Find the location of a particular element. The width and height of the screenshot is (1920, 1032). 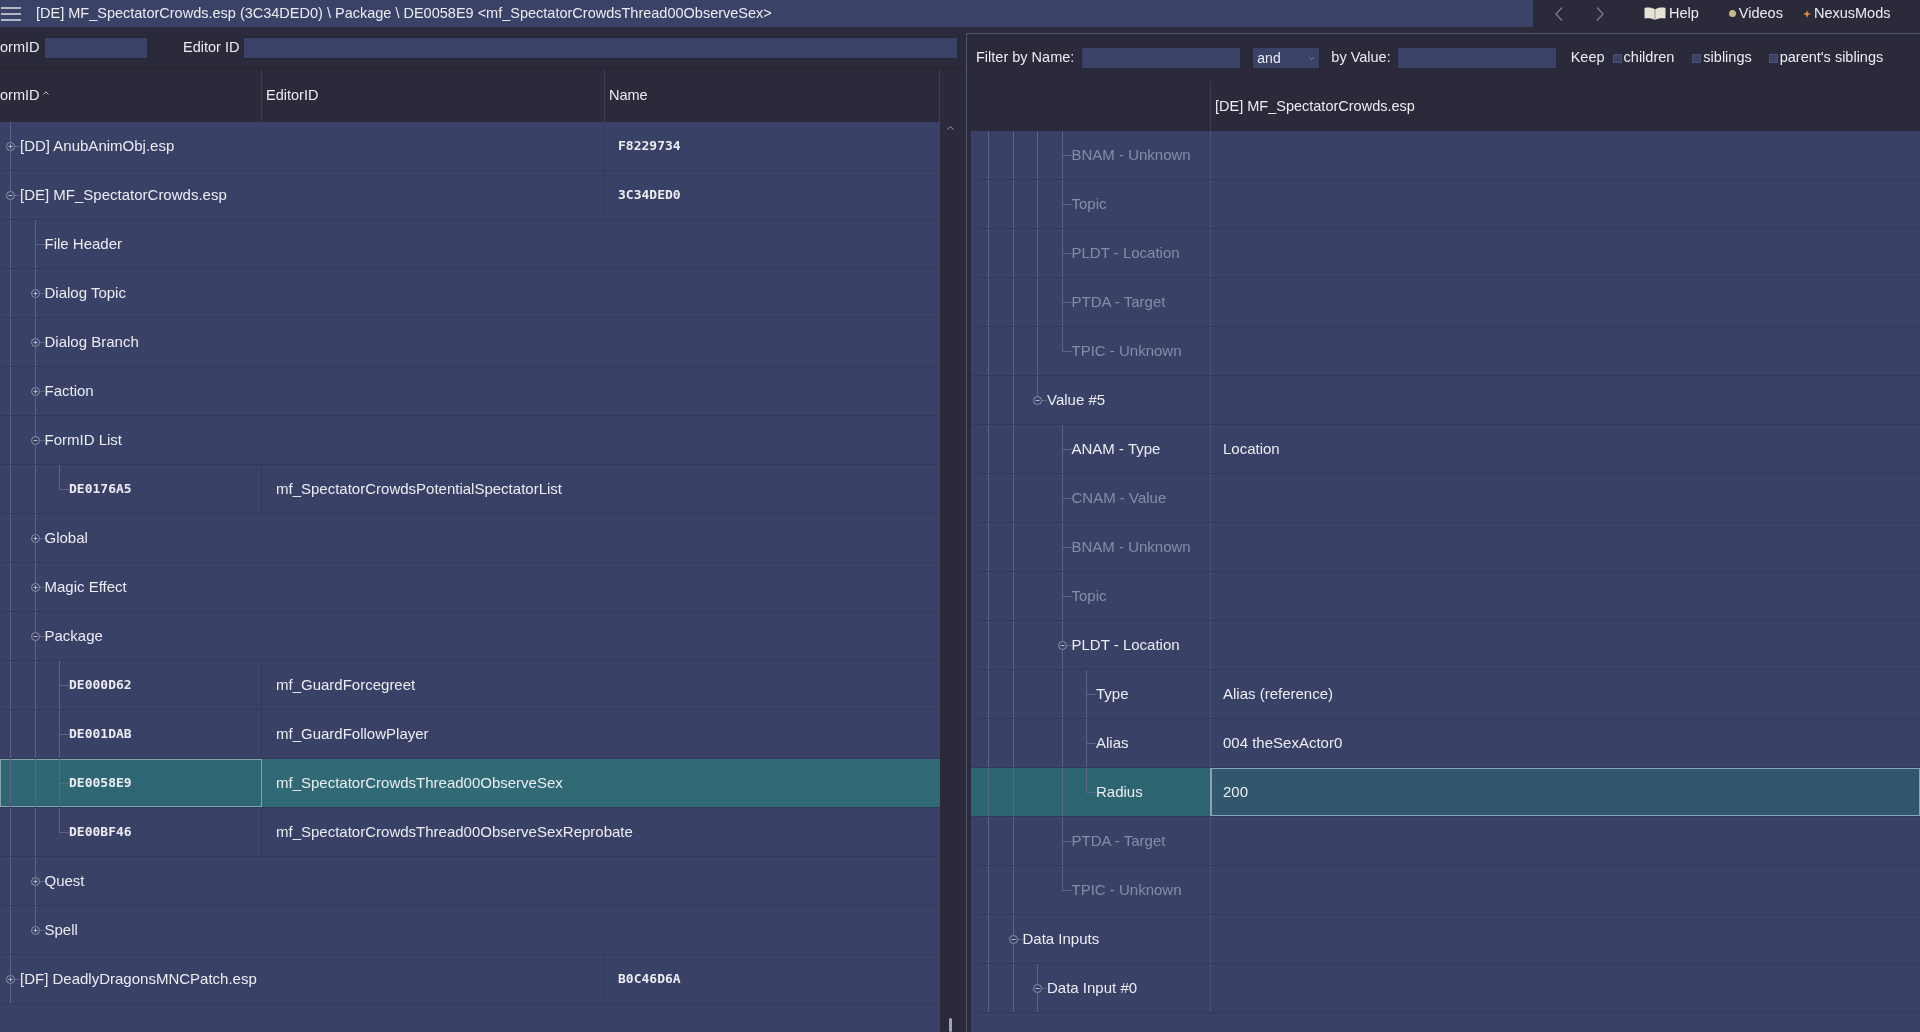

value-filter-field is located at coordinates (1476, 58).